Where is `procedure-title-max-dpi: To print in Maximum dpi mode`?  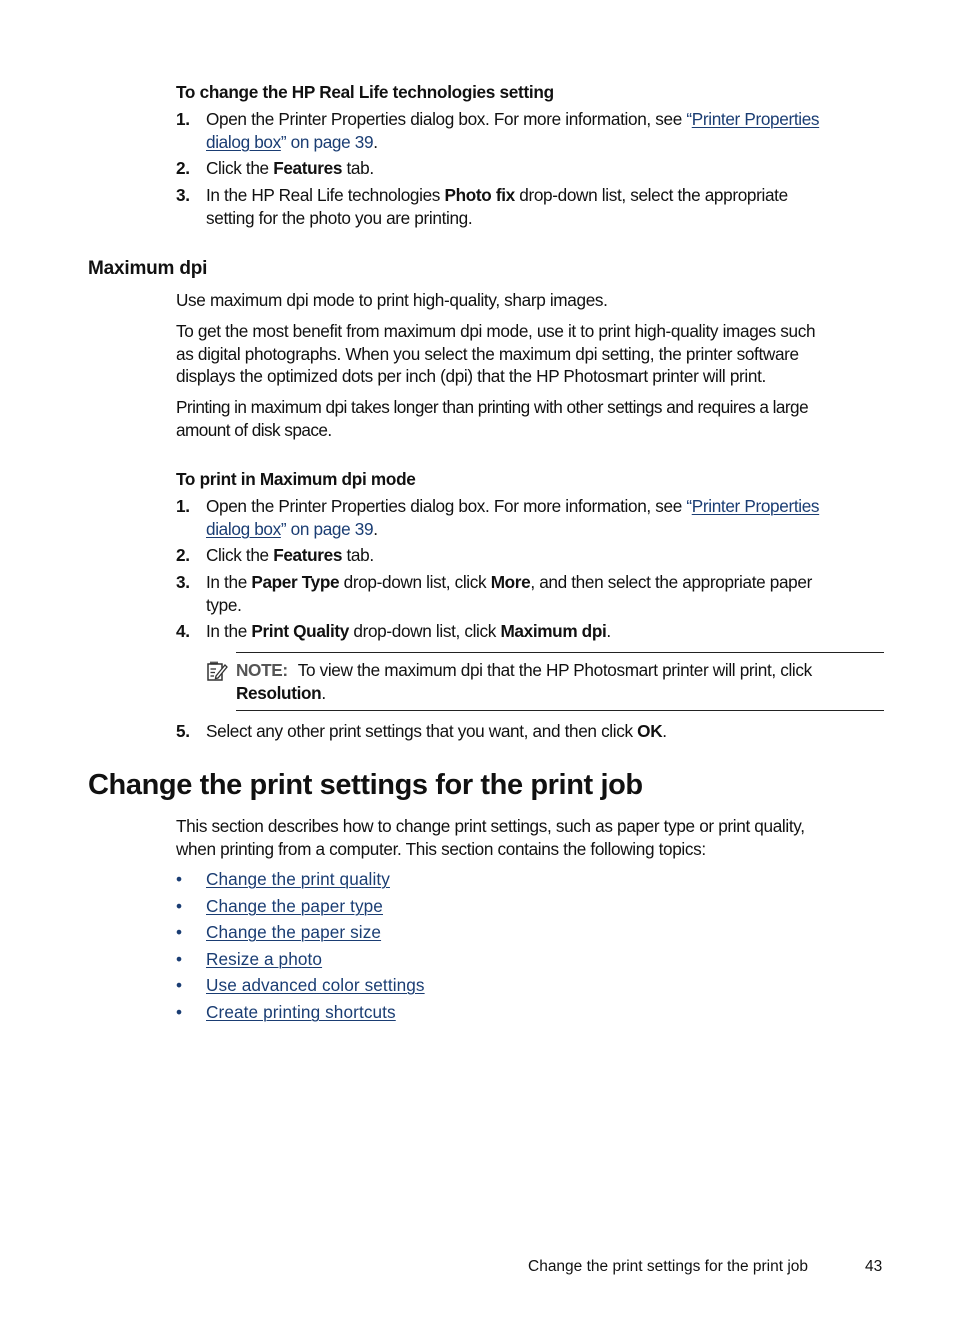 procedure-title-max-dpi: To print in Maximum dpi mode is located at coordinates (296, 479).